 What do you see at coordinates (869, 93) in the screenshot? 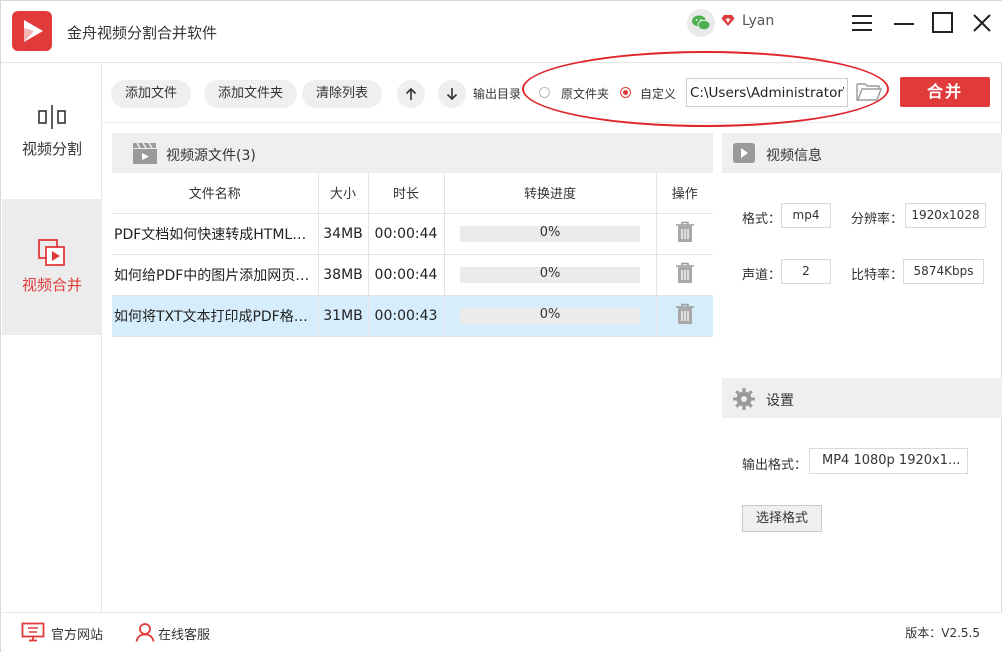
I see `folder-open-icon` at bounding box center [869, 93].